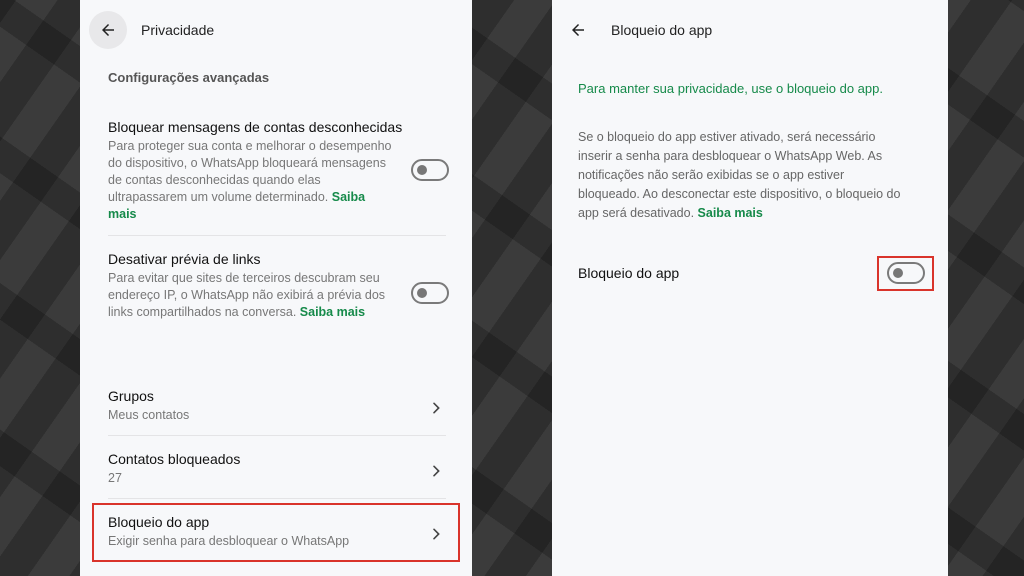 This screenshot has width=1024, height=576. I want to click on row-blocked-contacts: Contatos bloqueados 27, so click(276, 473).